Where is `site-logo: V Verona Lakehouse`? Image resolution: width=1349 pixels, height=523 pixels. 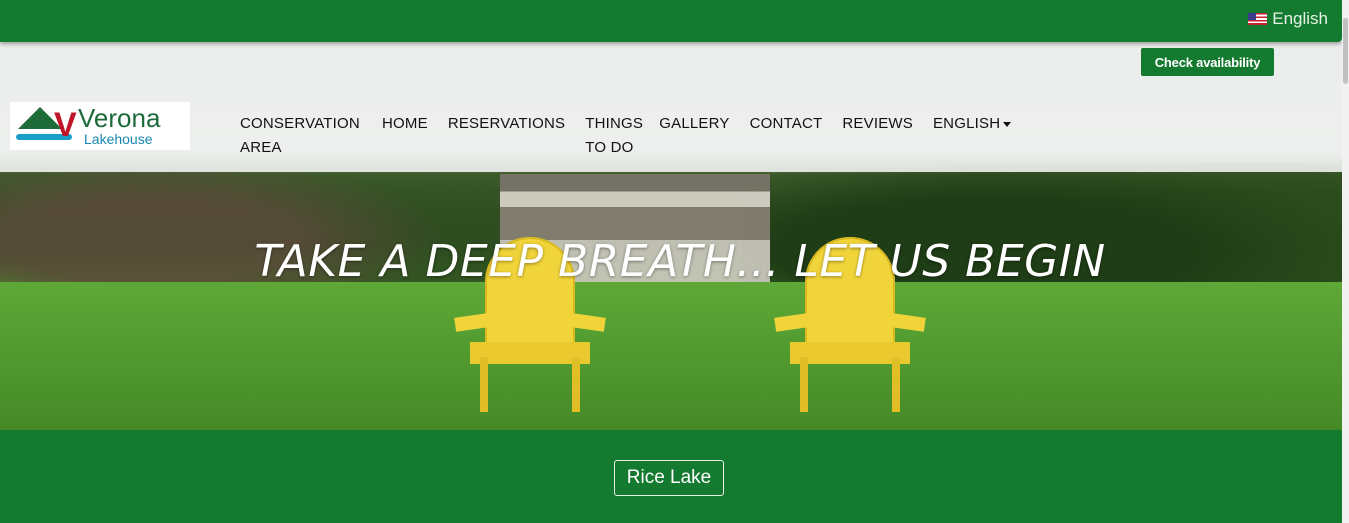
site-logo: V Verona Lakehouse is located at coordinates (100, 126).